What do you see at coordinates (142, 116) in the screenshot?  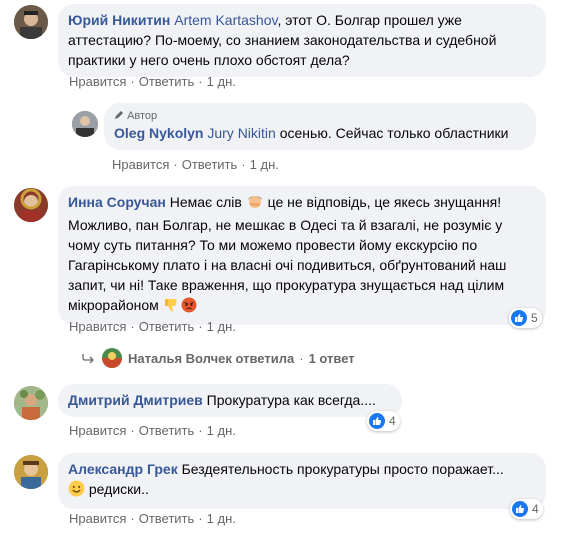 I see `author-badge-label: Автор` at bounding box center [142, 116].